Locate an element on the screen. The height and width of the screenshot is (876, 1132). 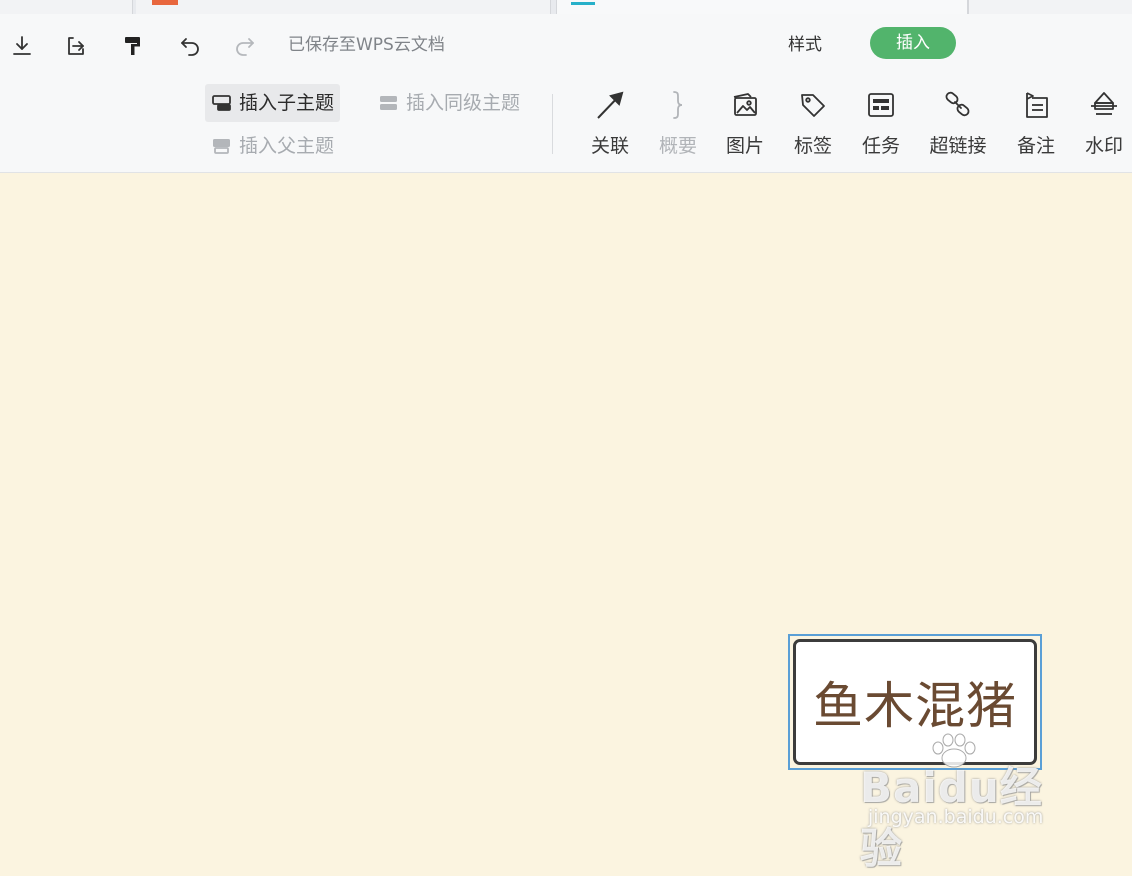
format-painter-icon is located at coordinates (132, 46).